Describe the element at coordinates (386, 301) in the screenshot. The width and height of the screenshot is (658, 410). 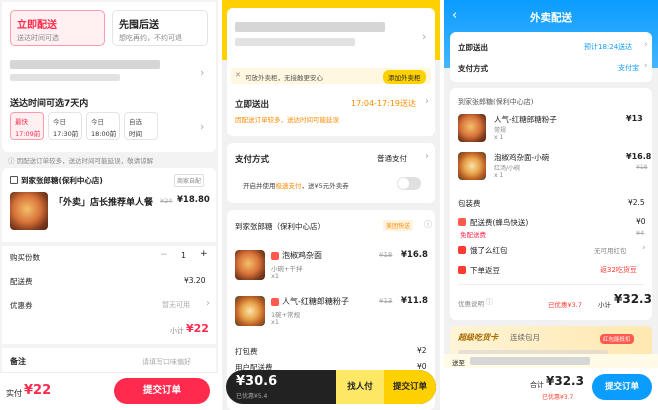
I see `item-old-price: ¥13` at that location.